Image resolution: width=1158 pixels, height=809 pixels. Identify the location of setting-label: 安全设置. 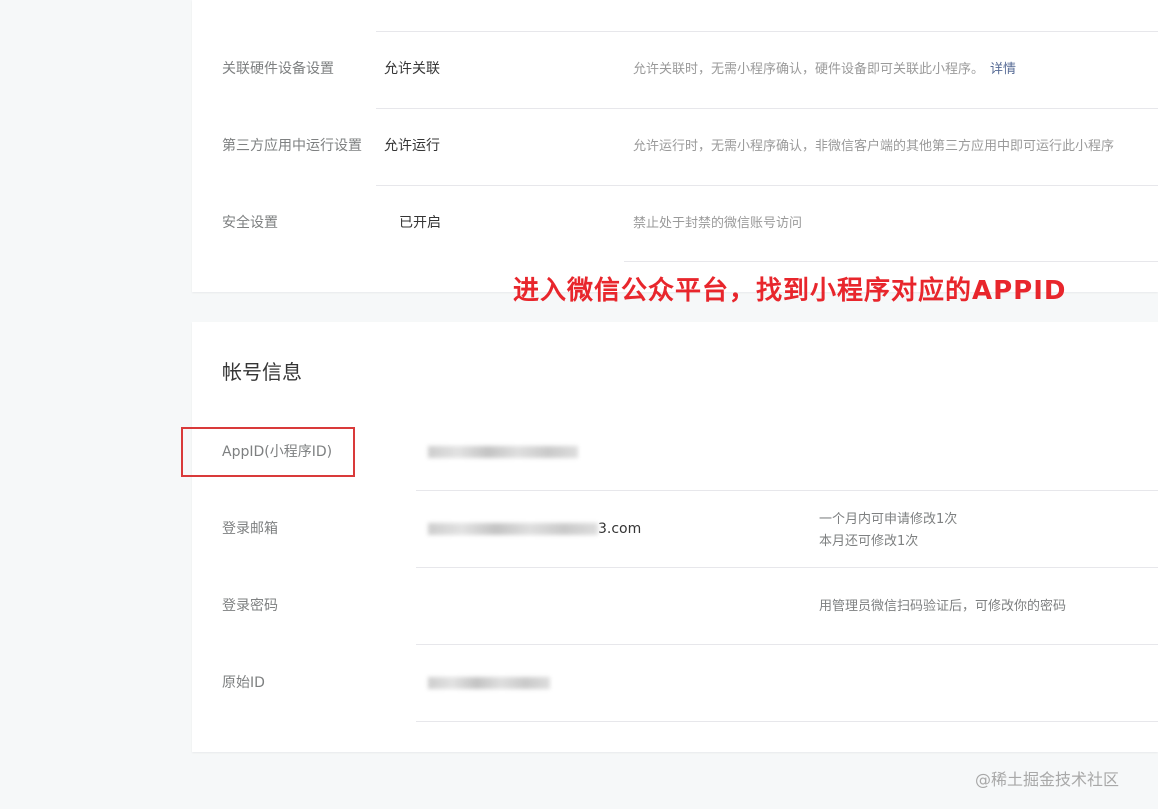
(250, 223).